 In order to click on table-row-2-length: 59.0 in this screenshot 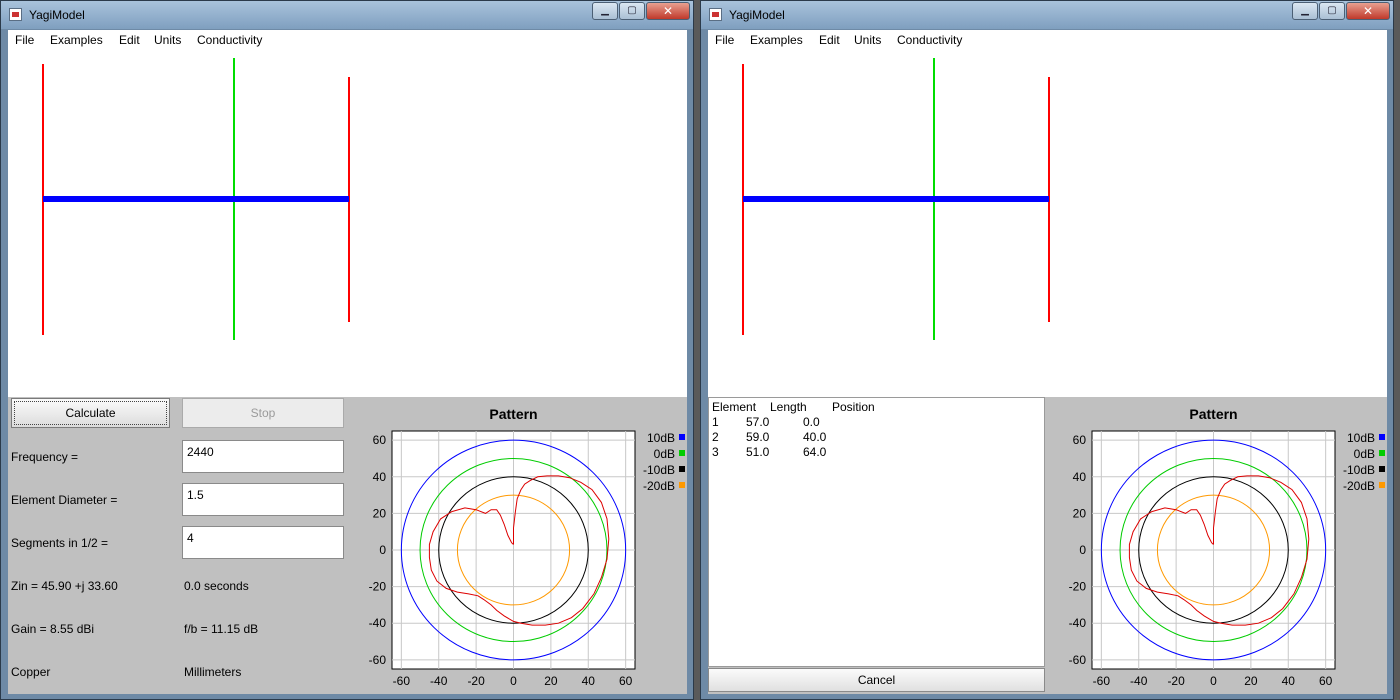, I will do `click(758, 437)`.